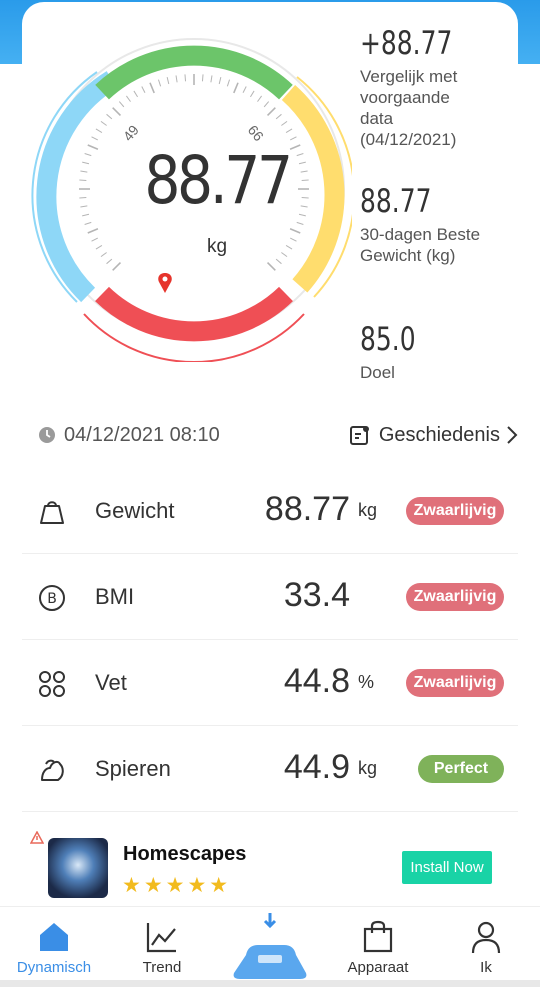 This screenshot has height=987, width=540. What do you see at coordinates (270, 769) in the screenshot?
I see `metric-row-muscle: Spieren 44.9 kg Perfect` at bounding box center [270, 769].